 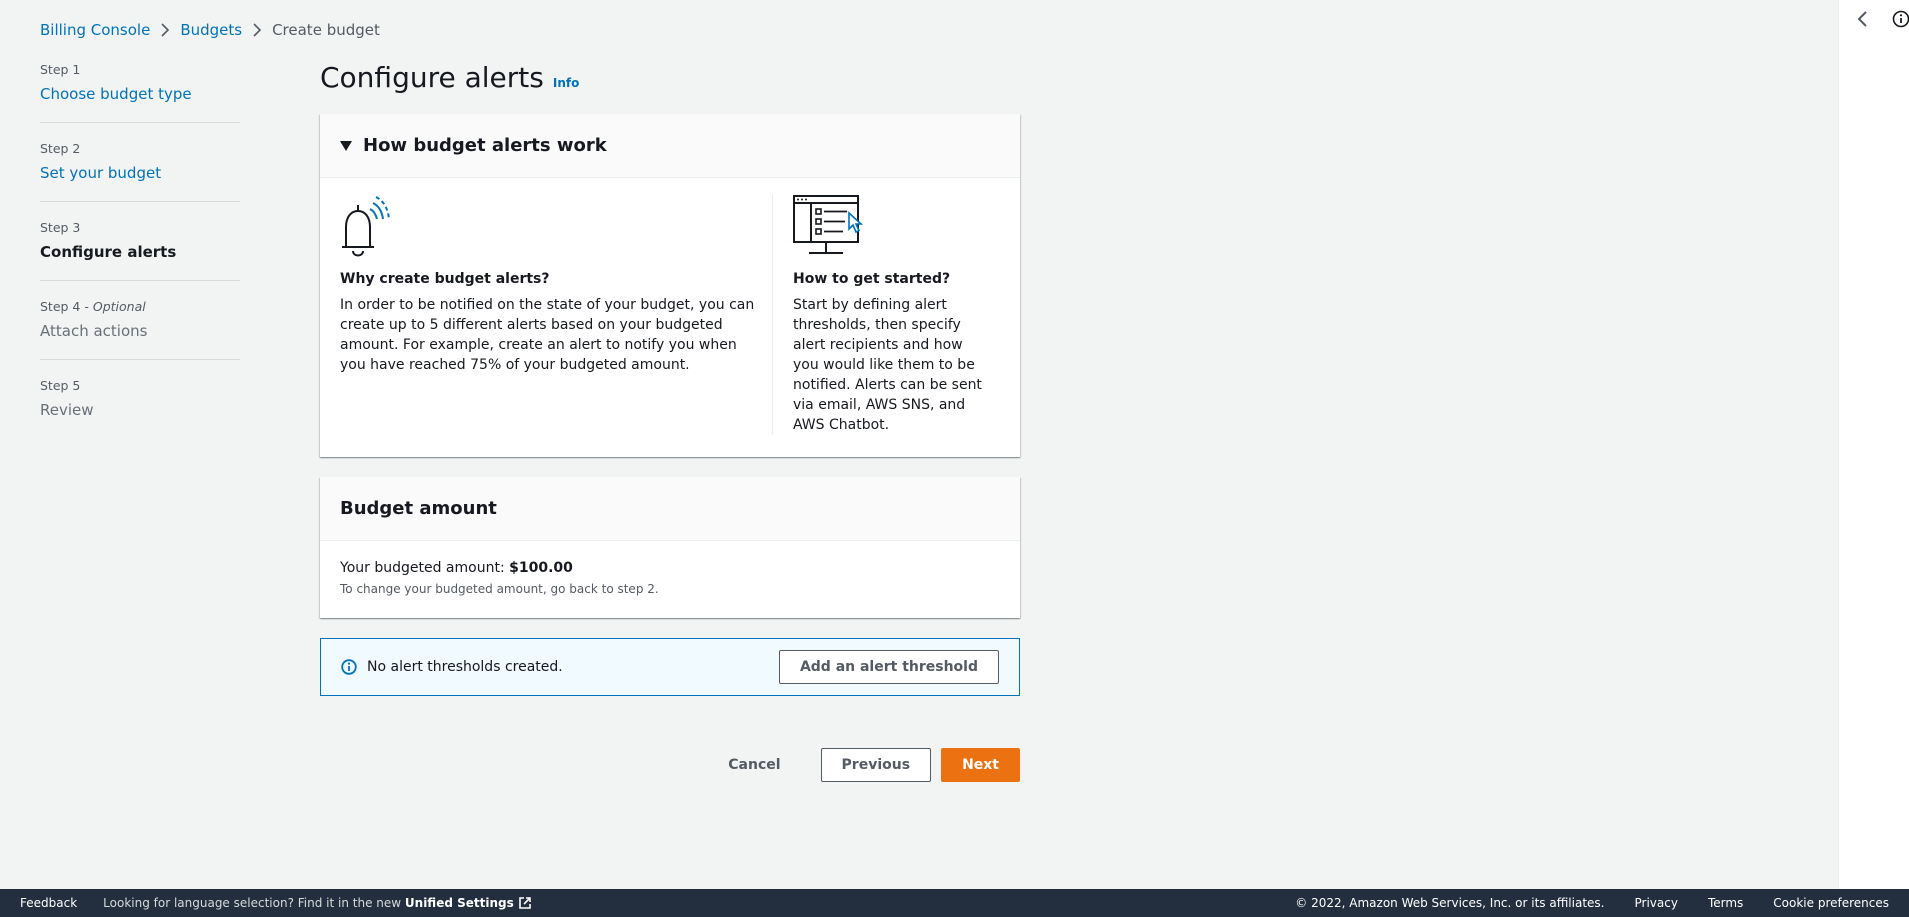 I want to click on step-5: Step 5 Review, so click(x=140, y=407).